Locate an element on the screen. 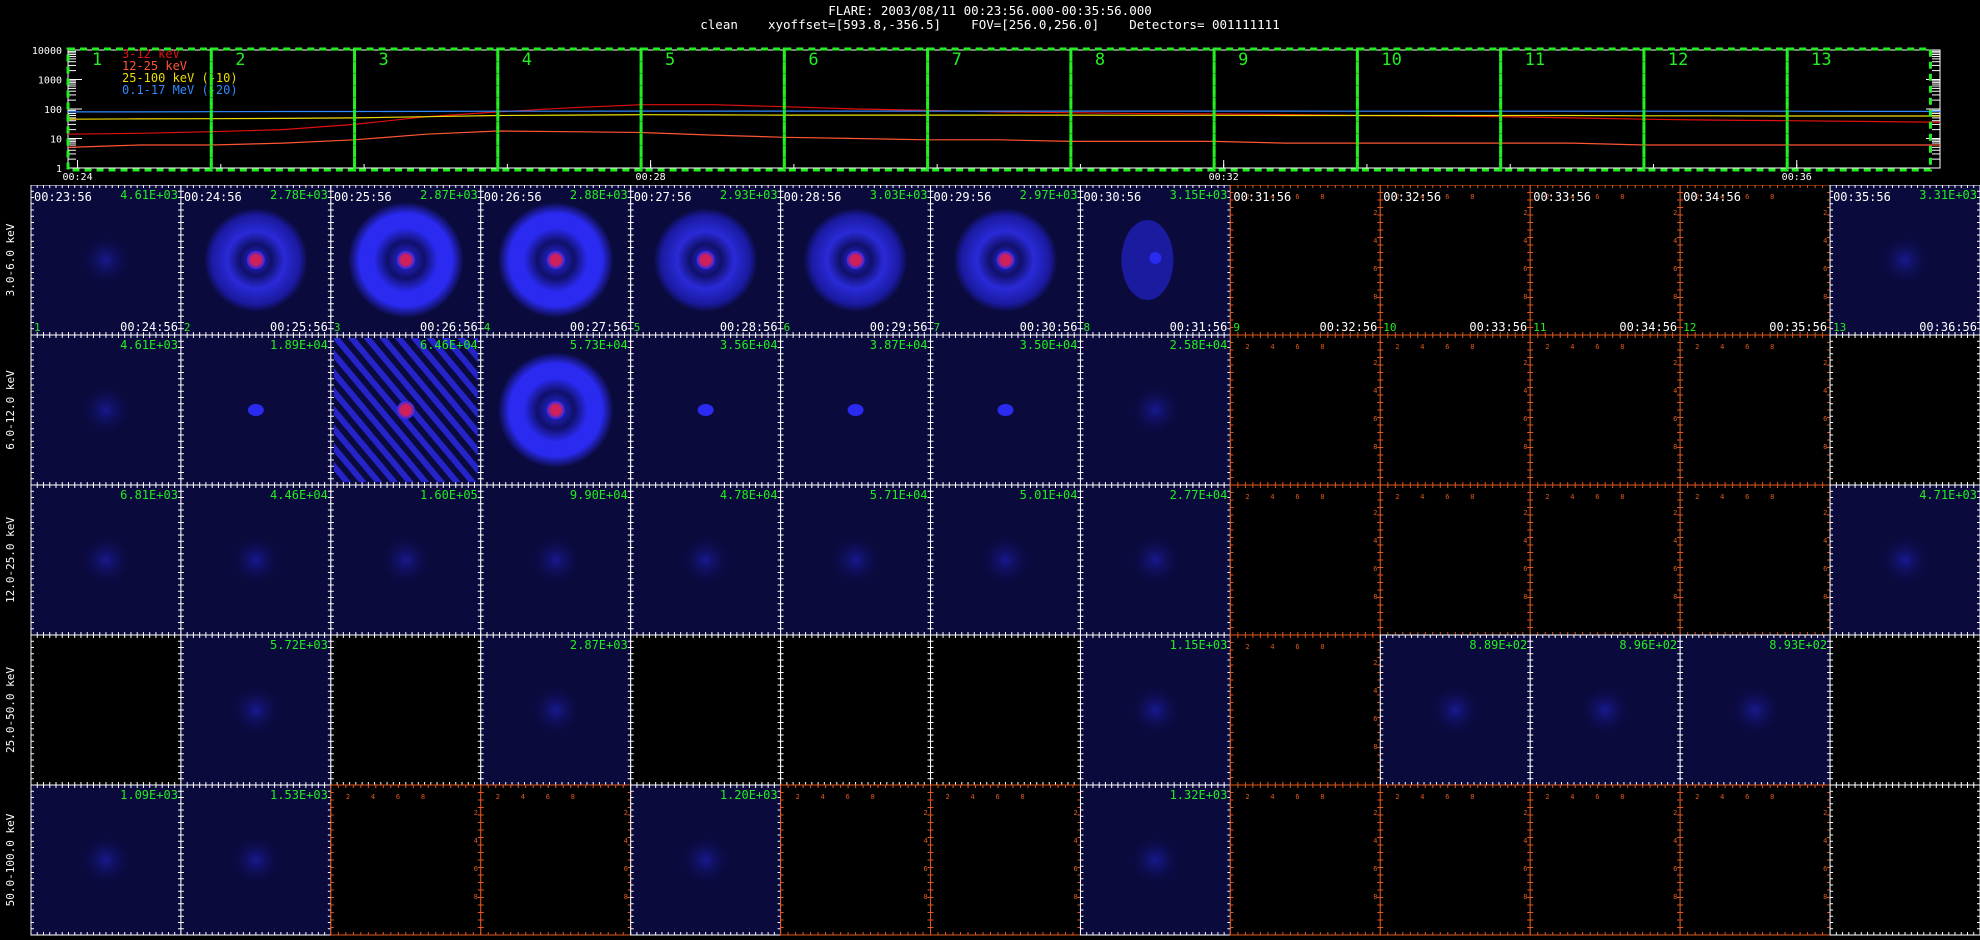  peak-value-label: 4.78E+04 is located at coordinates (749, 495).